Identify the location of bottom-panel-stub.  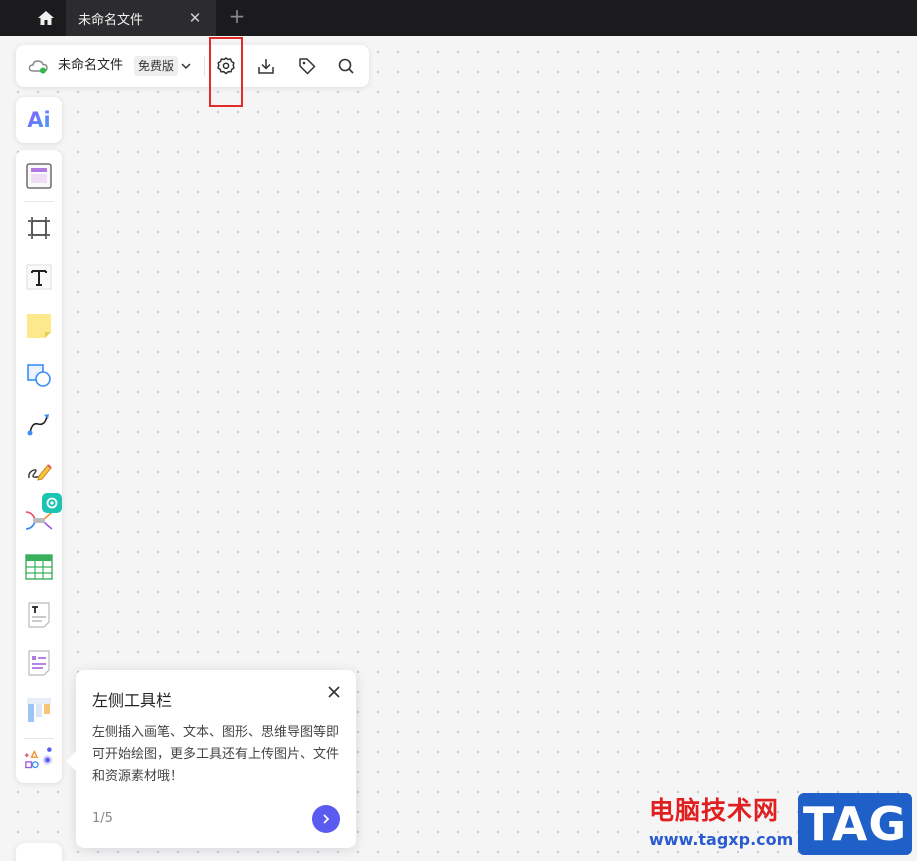
(39, 852).